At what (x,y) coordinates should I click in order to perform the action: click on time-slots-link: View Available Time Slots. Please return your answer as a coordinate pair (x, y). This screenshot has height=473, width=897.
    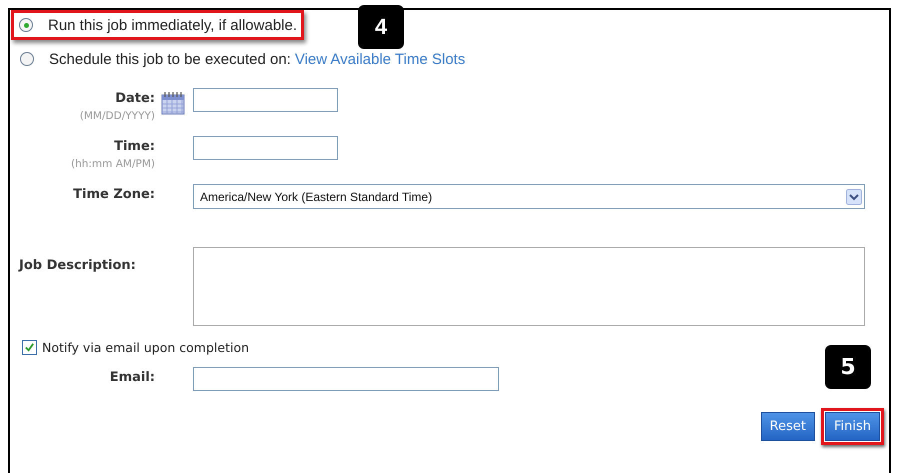
    Looking at the image, I should click on (380, 59).